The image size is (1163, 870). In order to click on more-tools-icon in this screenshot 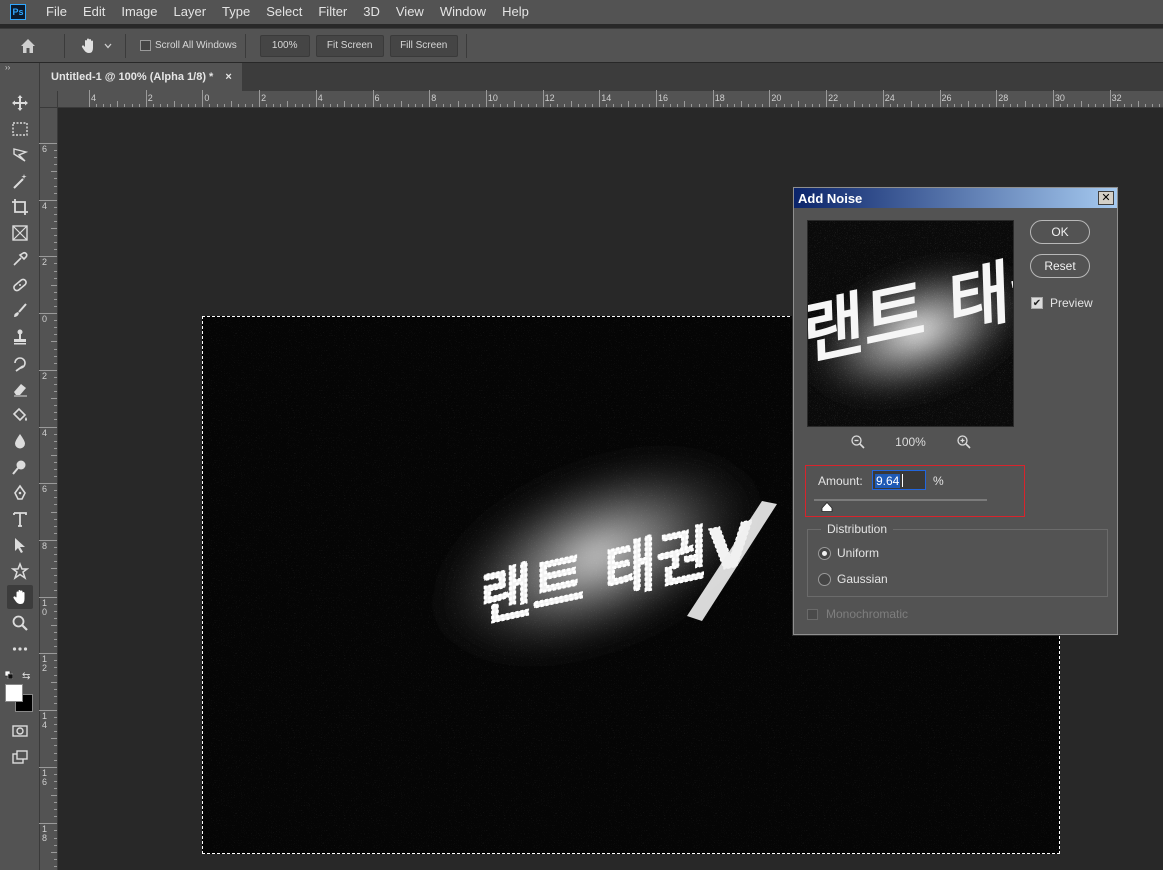, I will do `click(20, 649)`.